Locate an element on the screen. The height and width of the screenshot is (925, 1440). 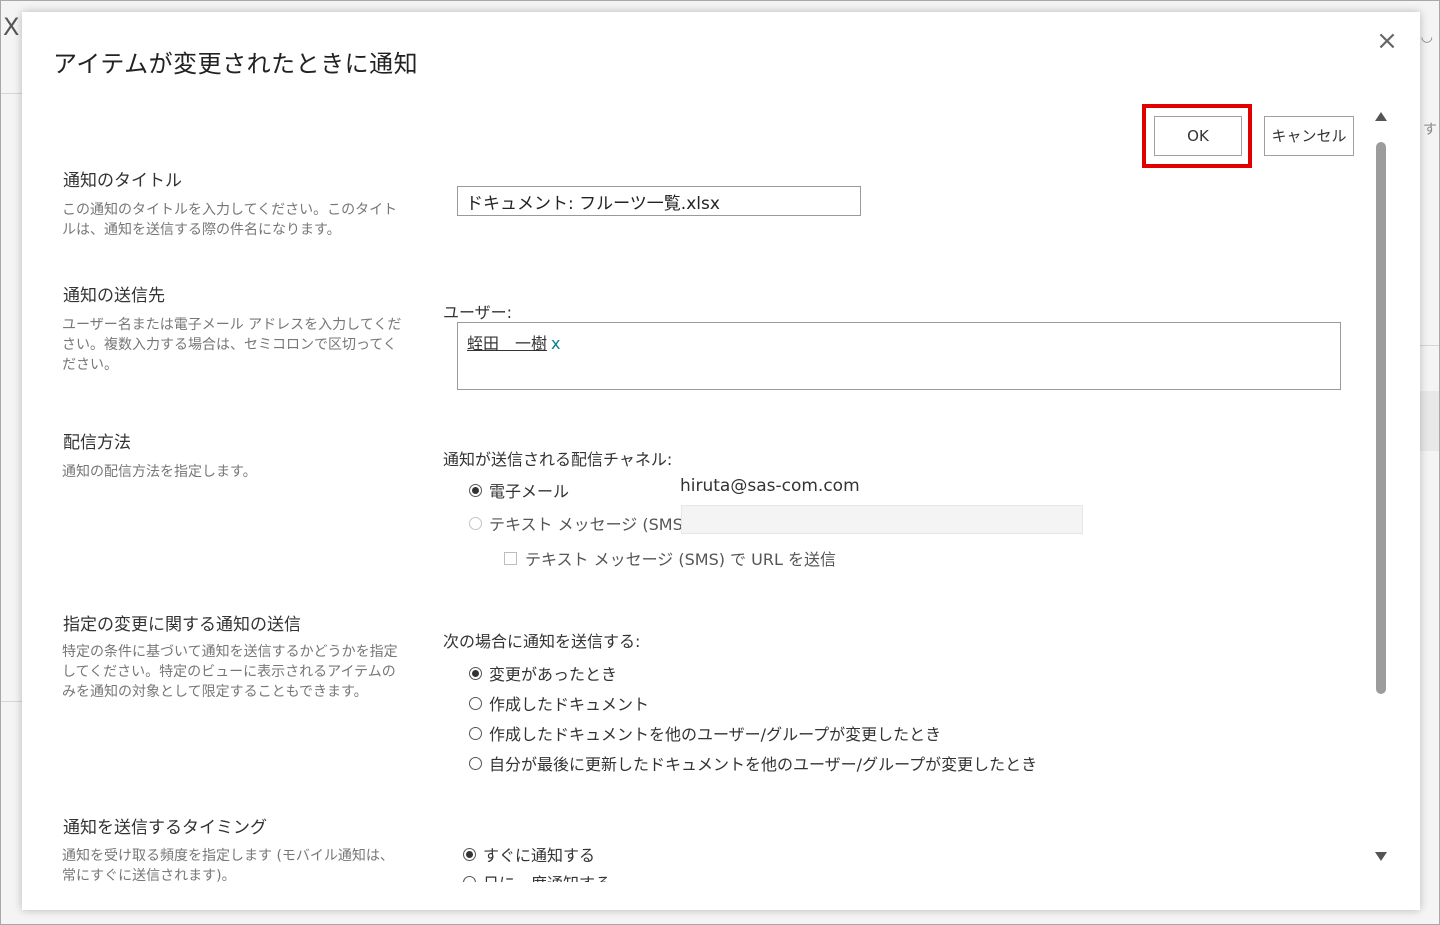
delivery-email-option: 電子メール is located at coordinates (519, 490).